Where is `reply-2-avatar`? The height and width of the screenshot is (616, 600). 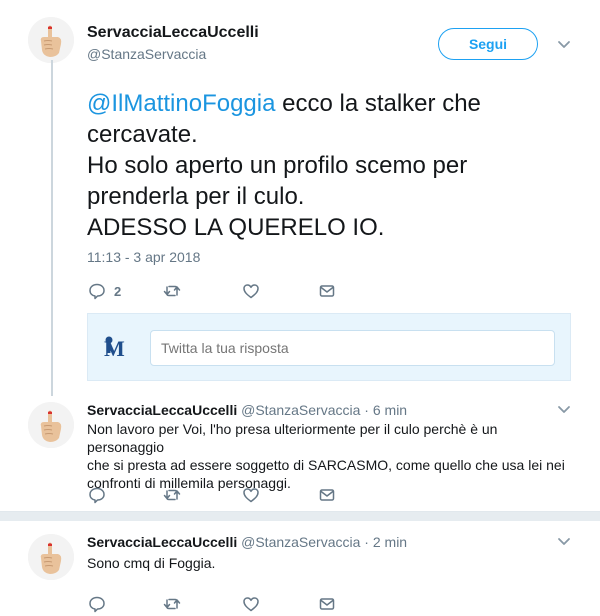 reply-2-avatar is located at coordinates (51, 557).